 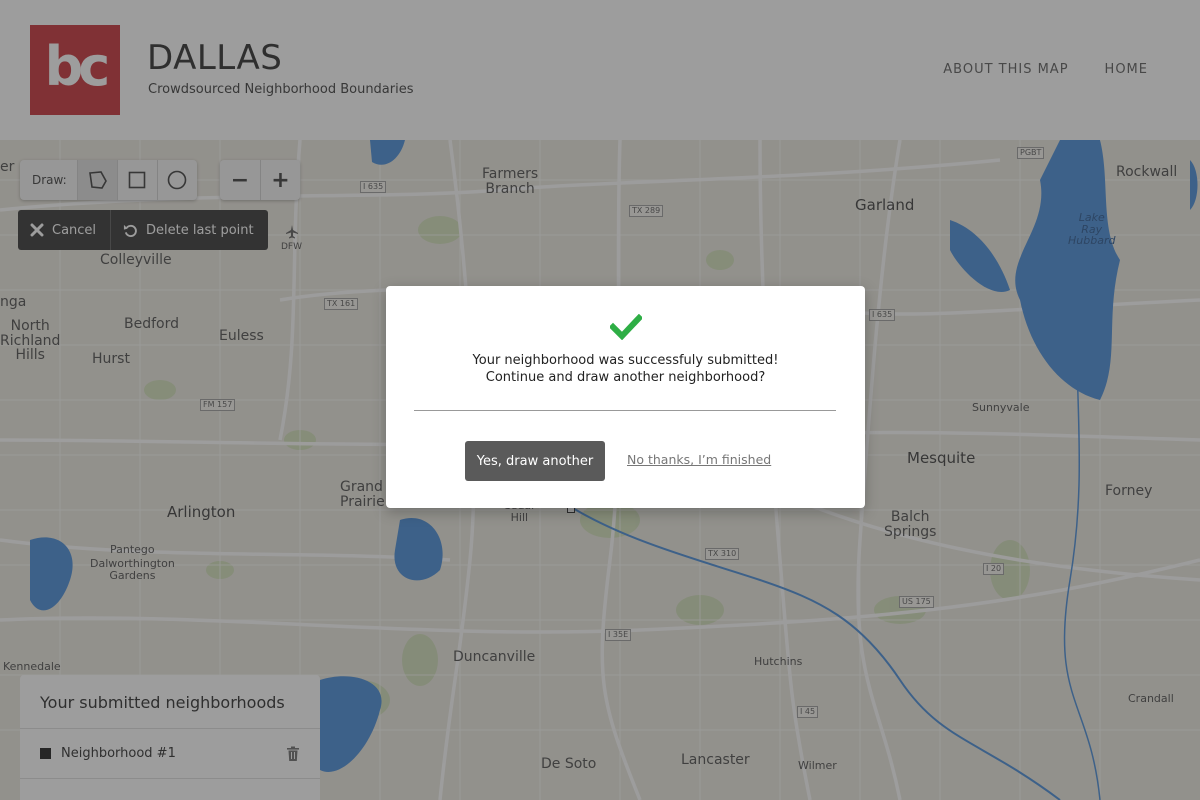 I want to click on draw-another-button: Yes, draw another, so click(x=535, y=461).